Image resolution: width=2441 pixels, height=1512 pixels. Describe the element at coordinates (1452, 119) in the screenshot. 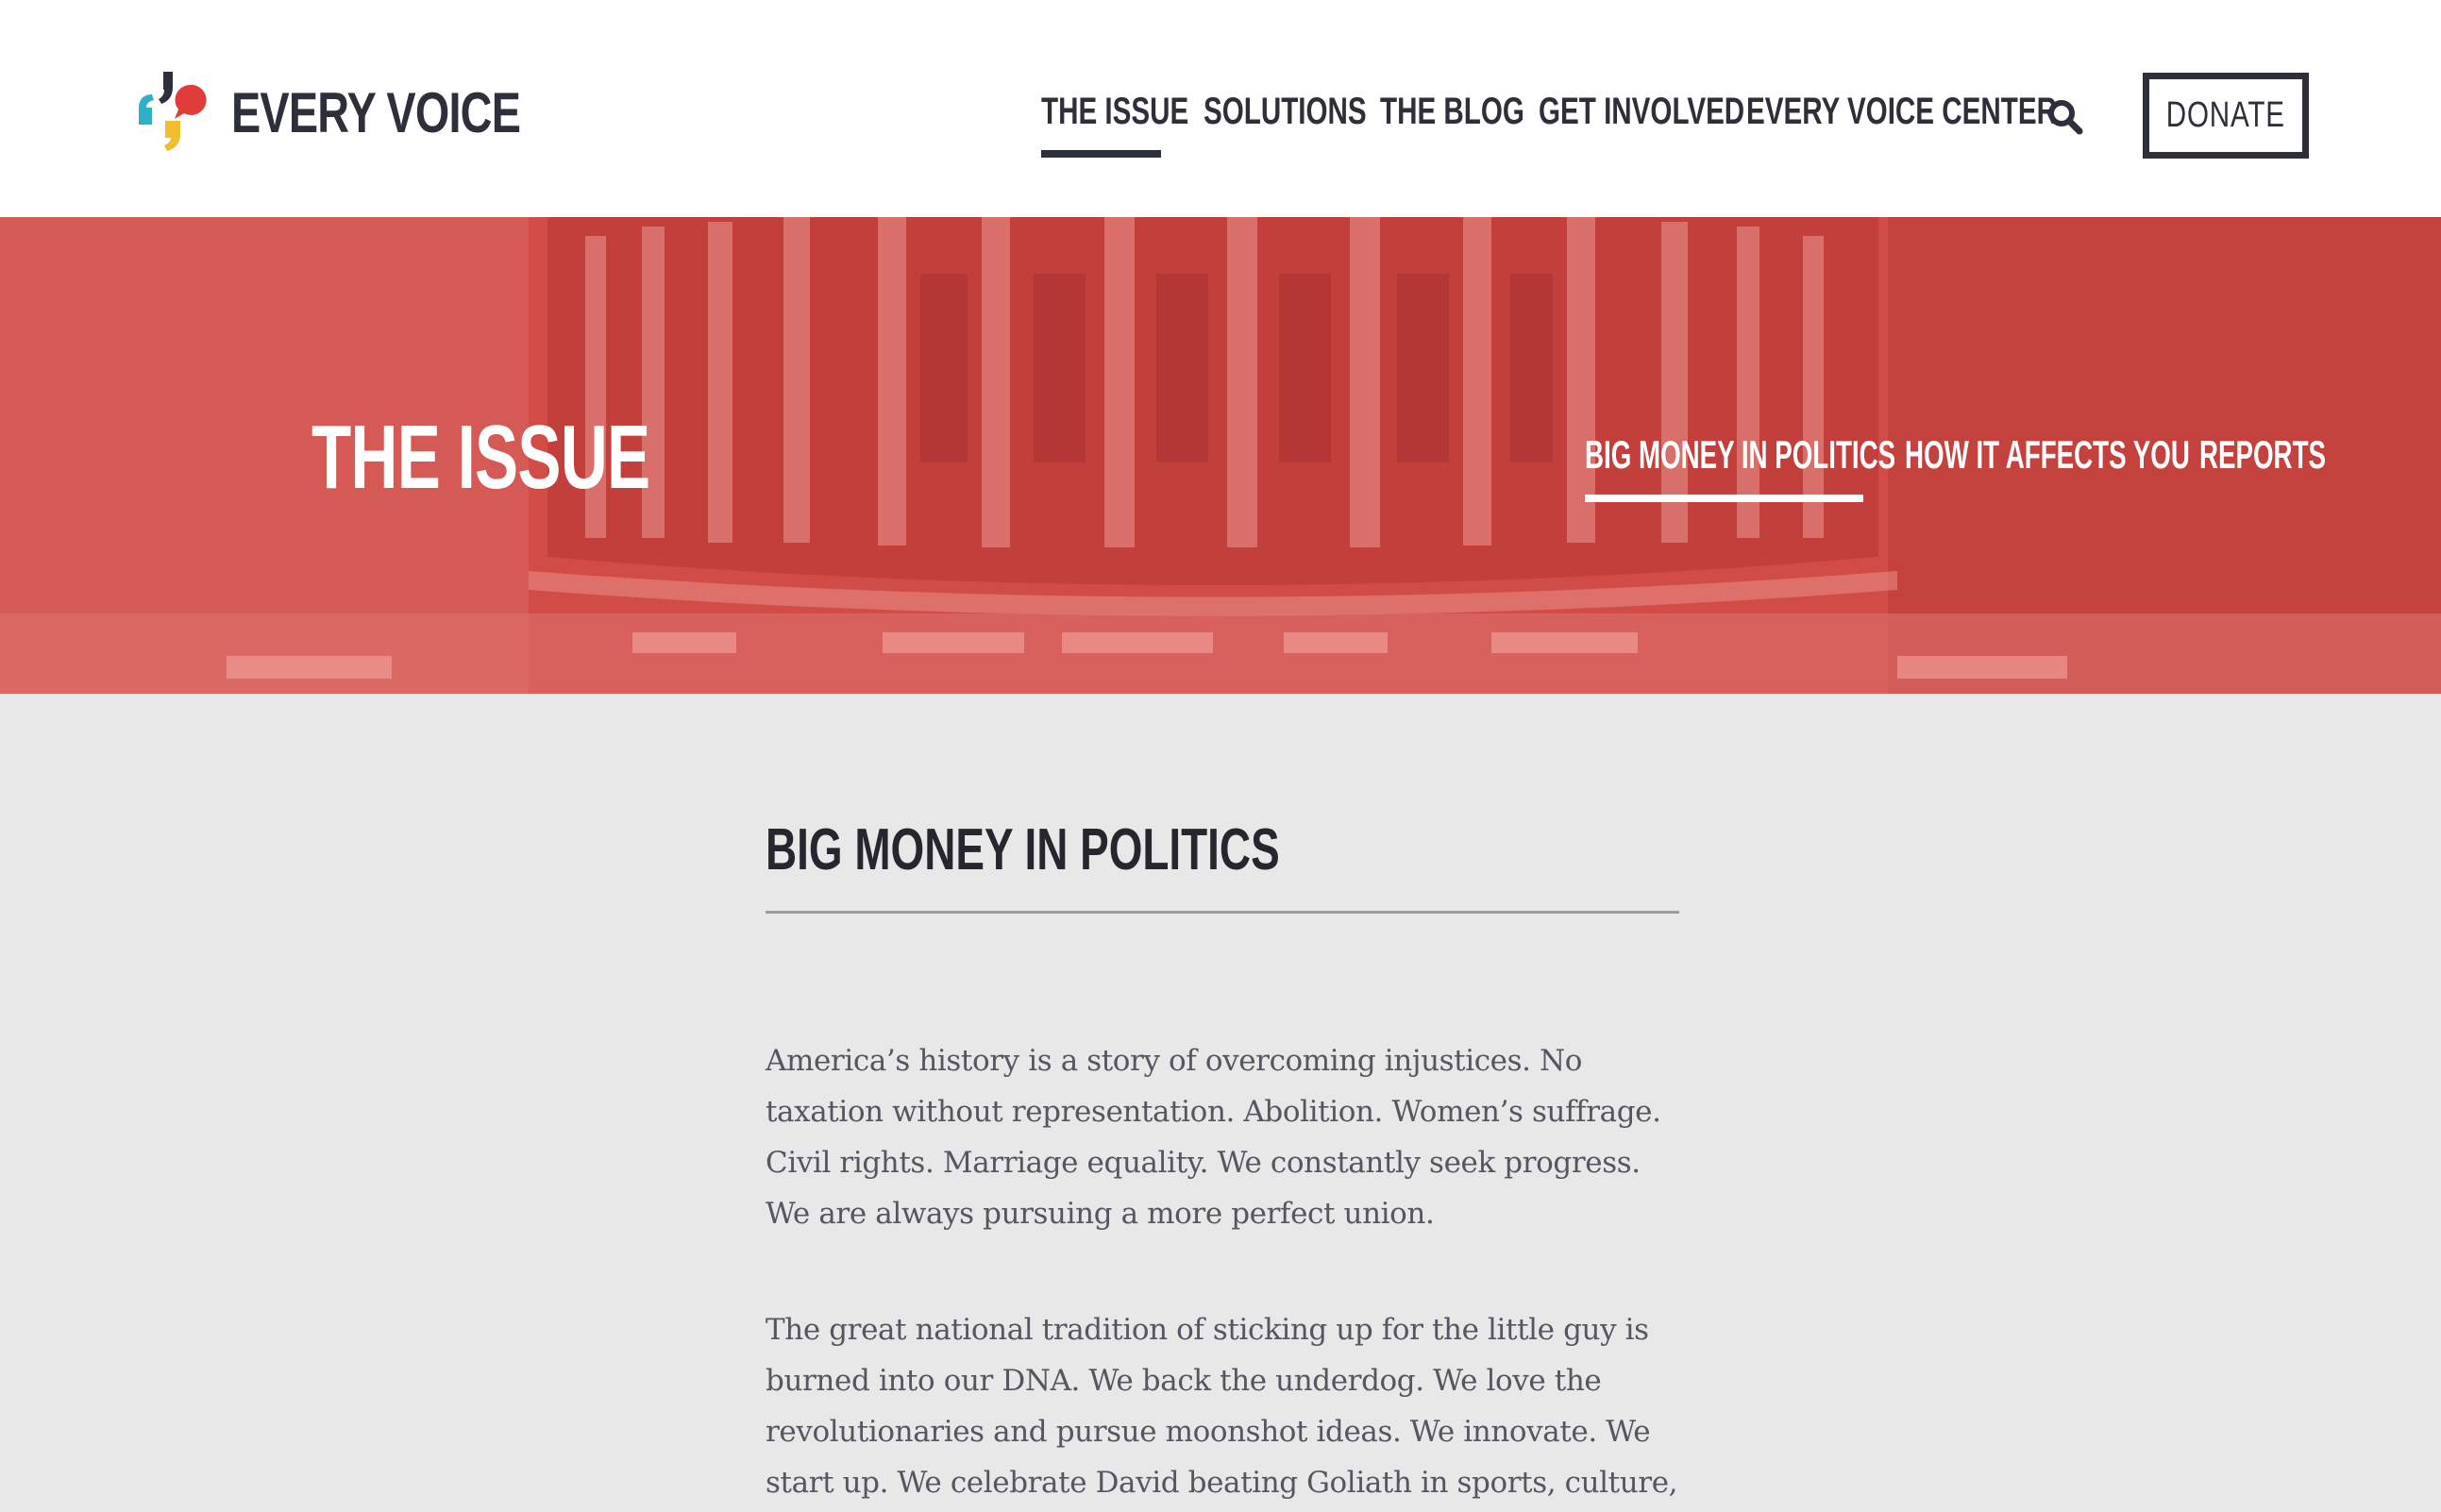

I see `nav-the-blog: THE BLOG` at that location.